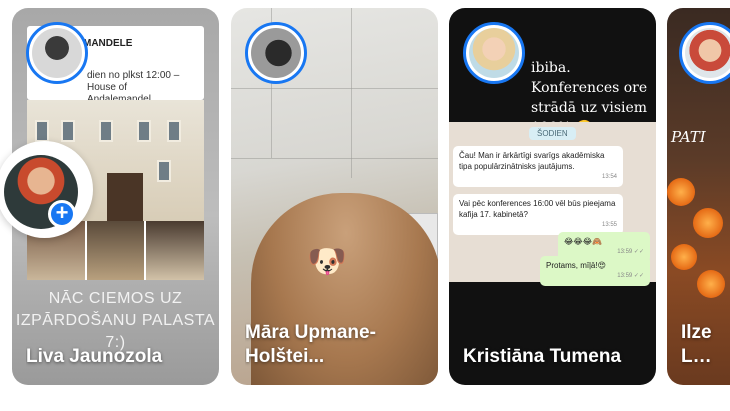 The height and width of the screenshot is (411, 730). I want to click on message-time: 13:59 ✓✓, so click(630, 276).